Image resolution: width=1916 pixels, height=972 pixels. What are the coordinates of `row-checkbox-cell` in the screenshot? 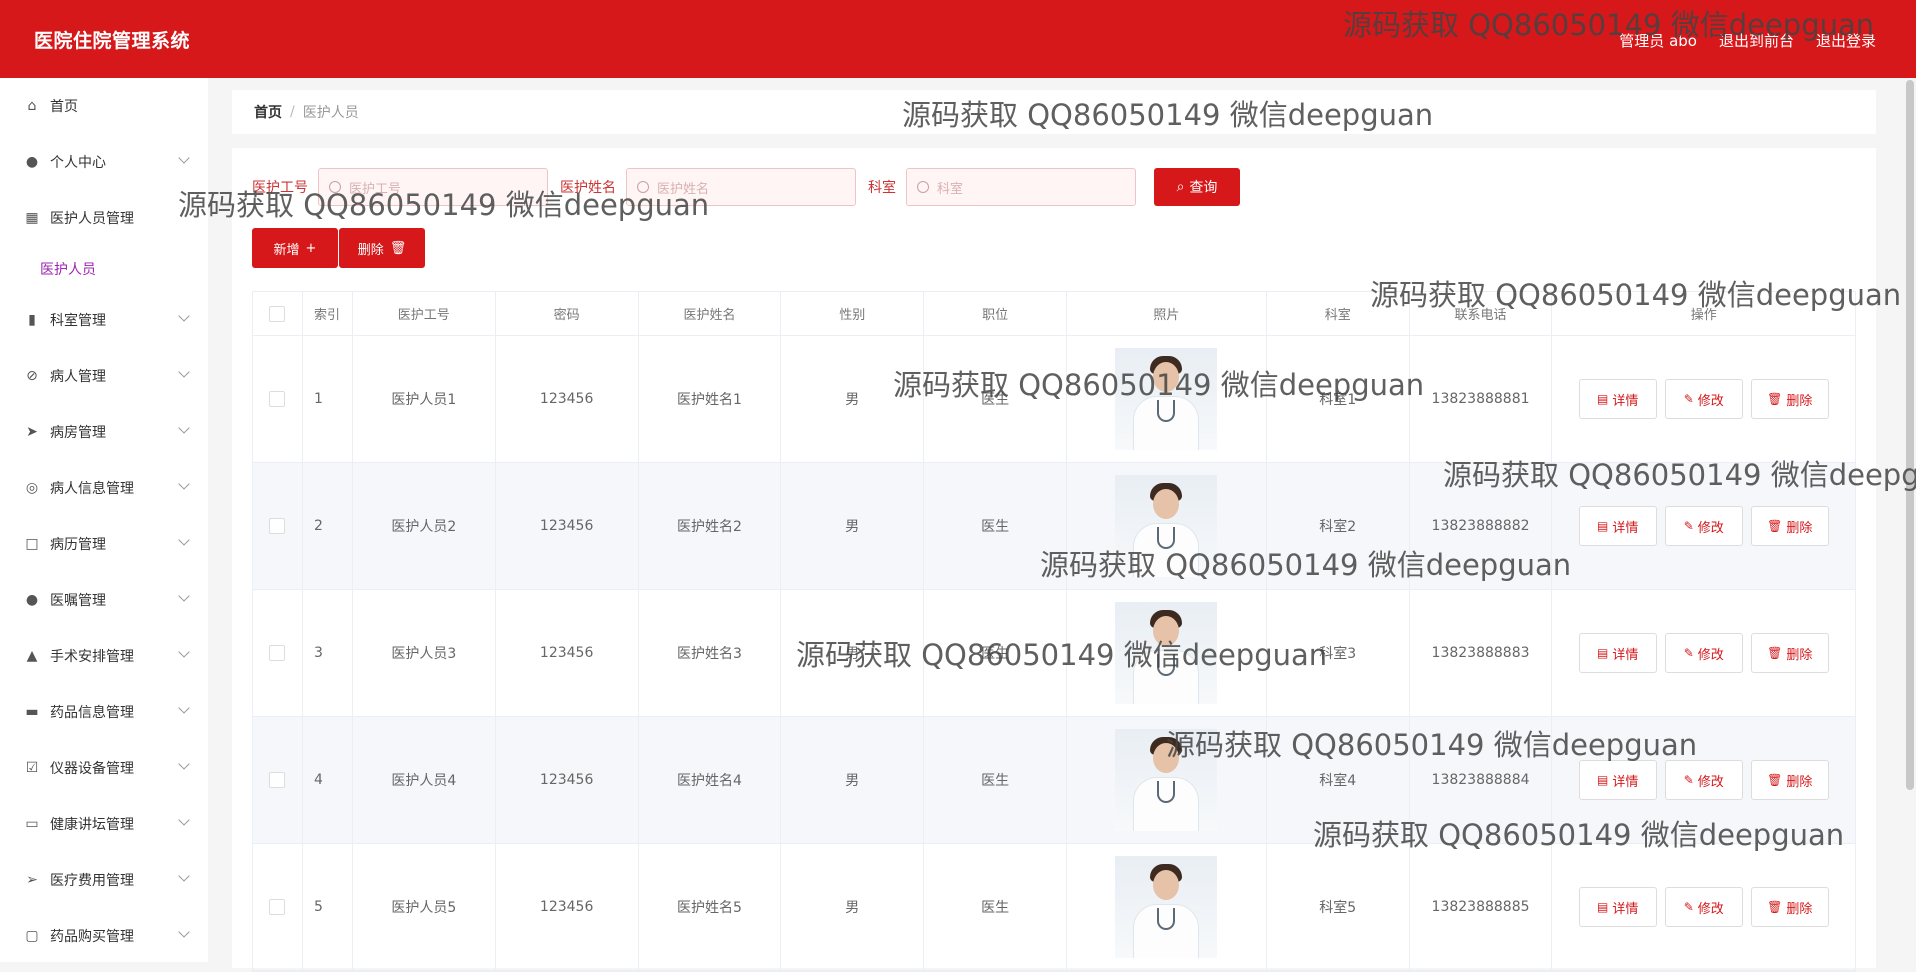 It's located at (278, 780).